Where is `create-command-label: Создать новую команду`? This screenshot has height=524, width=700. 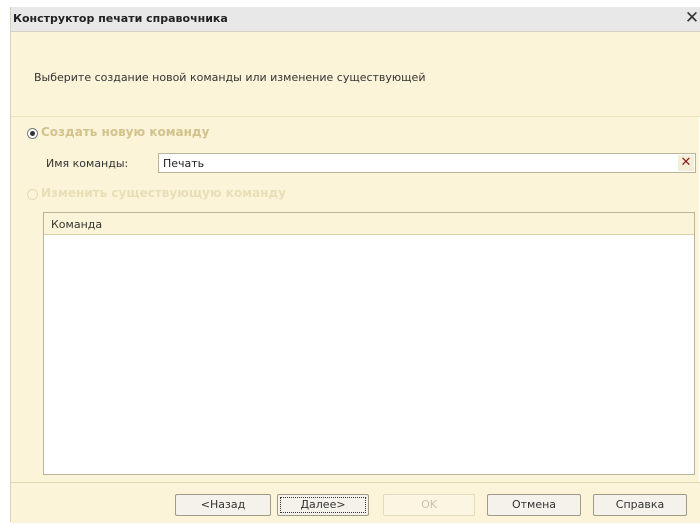 create-command-label: Создать новую команду is located at coordinates (125, 132).